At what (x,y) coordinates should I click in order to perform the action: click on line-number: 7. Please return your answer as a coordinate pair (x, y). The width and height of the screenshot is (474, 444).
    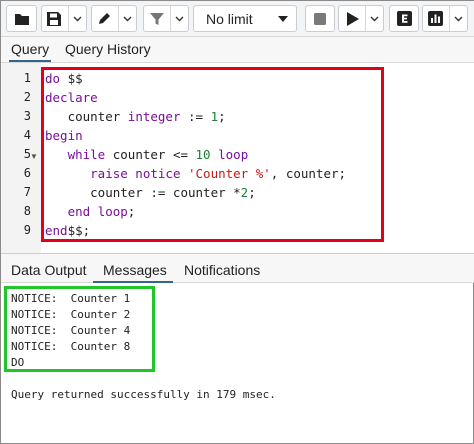
    Looking at the image, I should click on (27, 192).